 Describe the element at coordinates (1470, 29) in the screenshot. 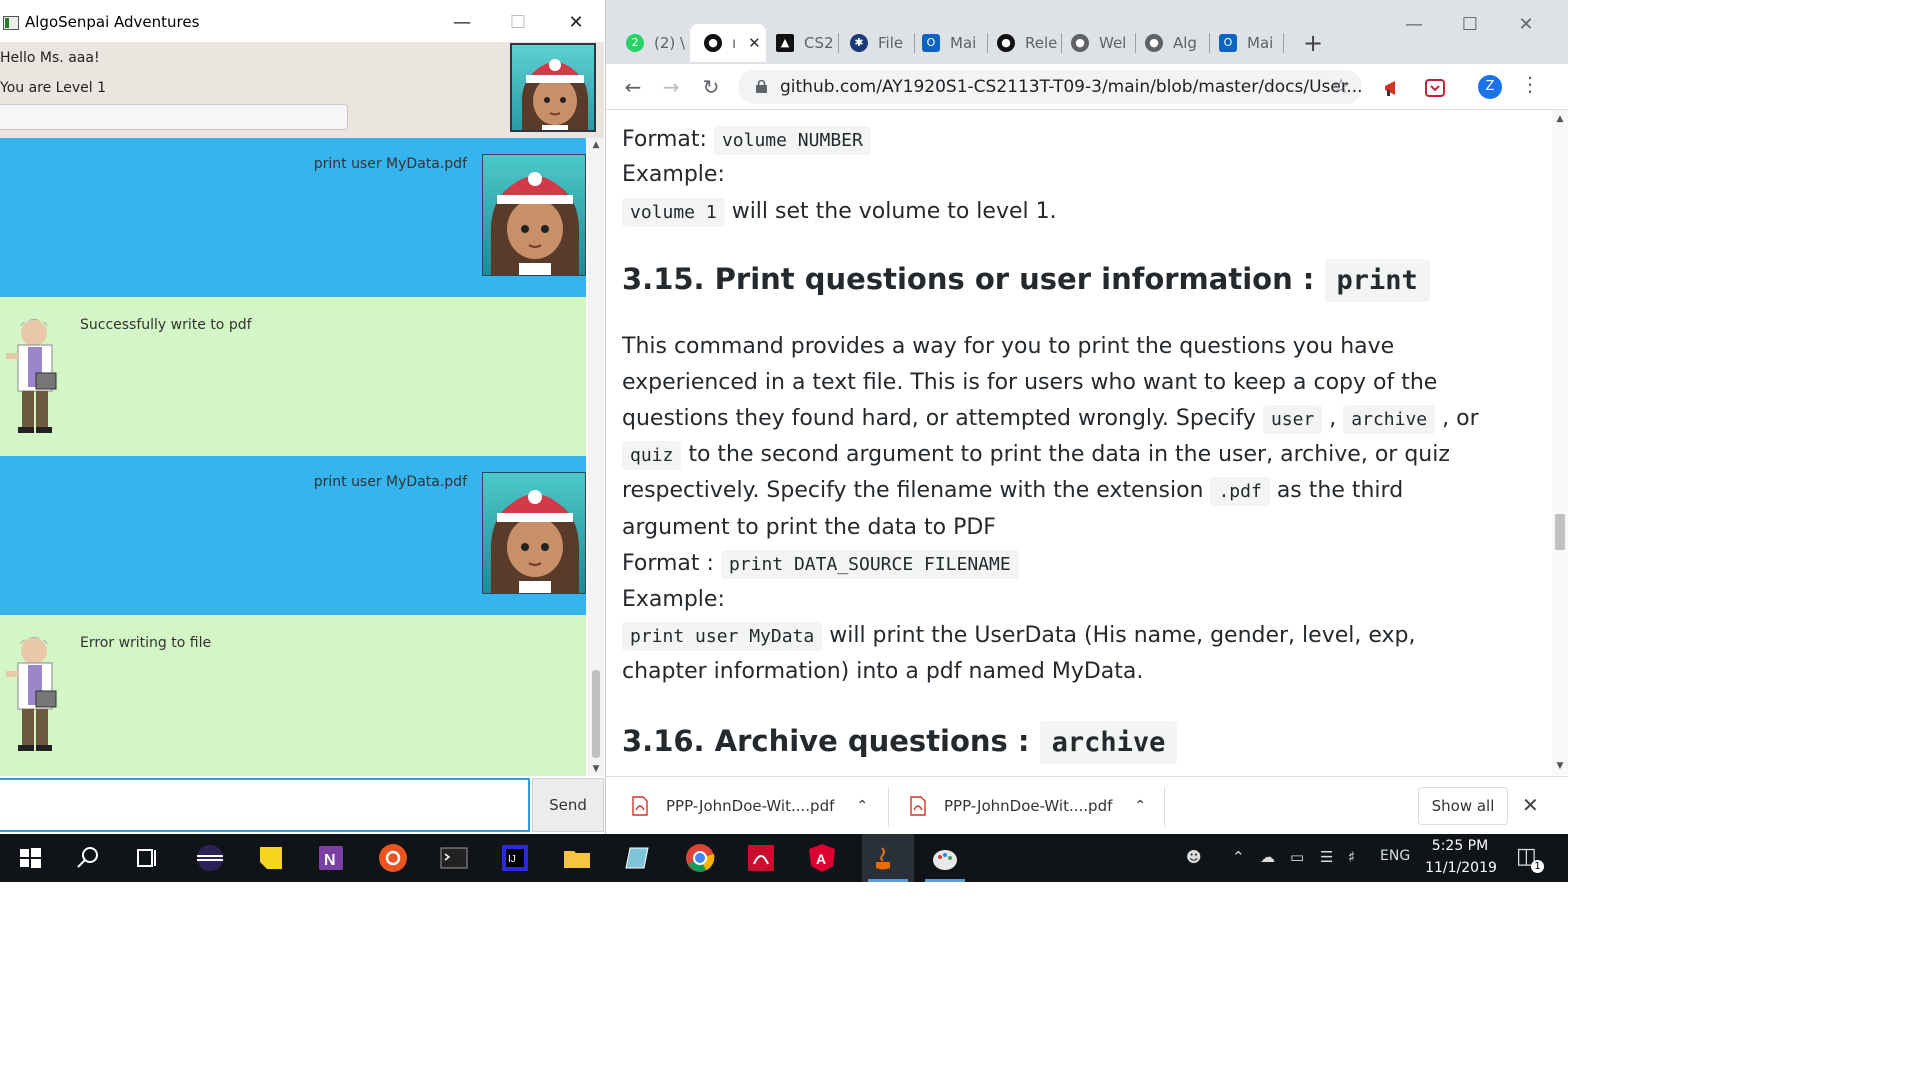

I see `chrome-maximize-button: ☐` at that location.